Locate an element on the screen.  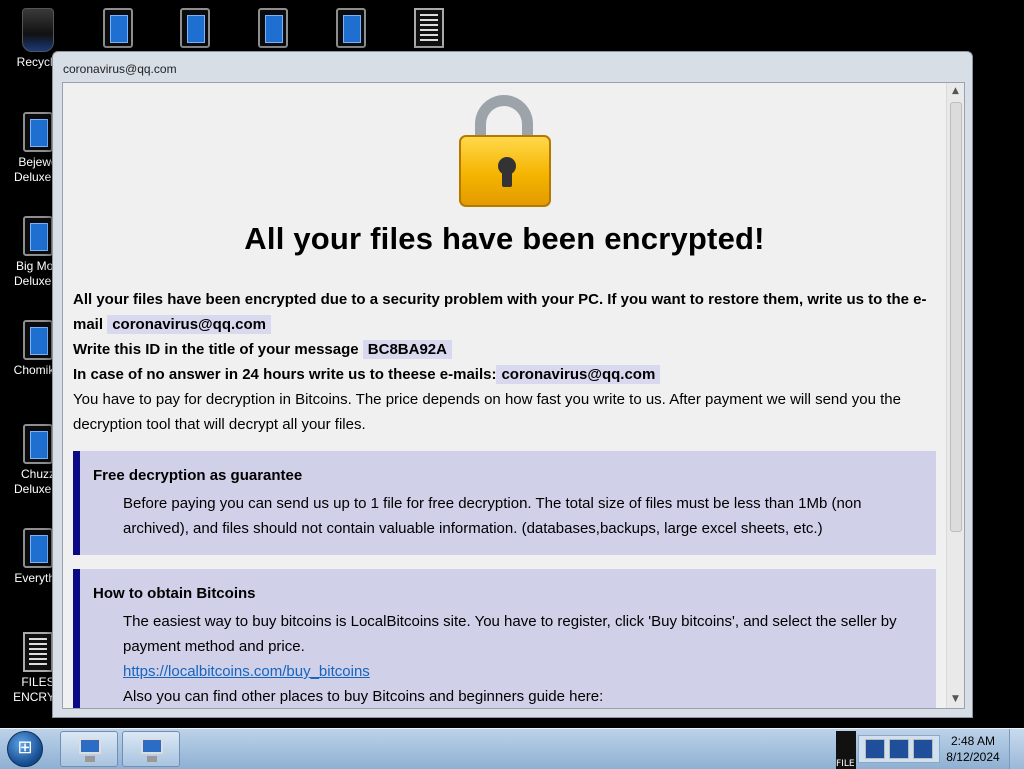
system-tray is located at coordinates (899, 749).